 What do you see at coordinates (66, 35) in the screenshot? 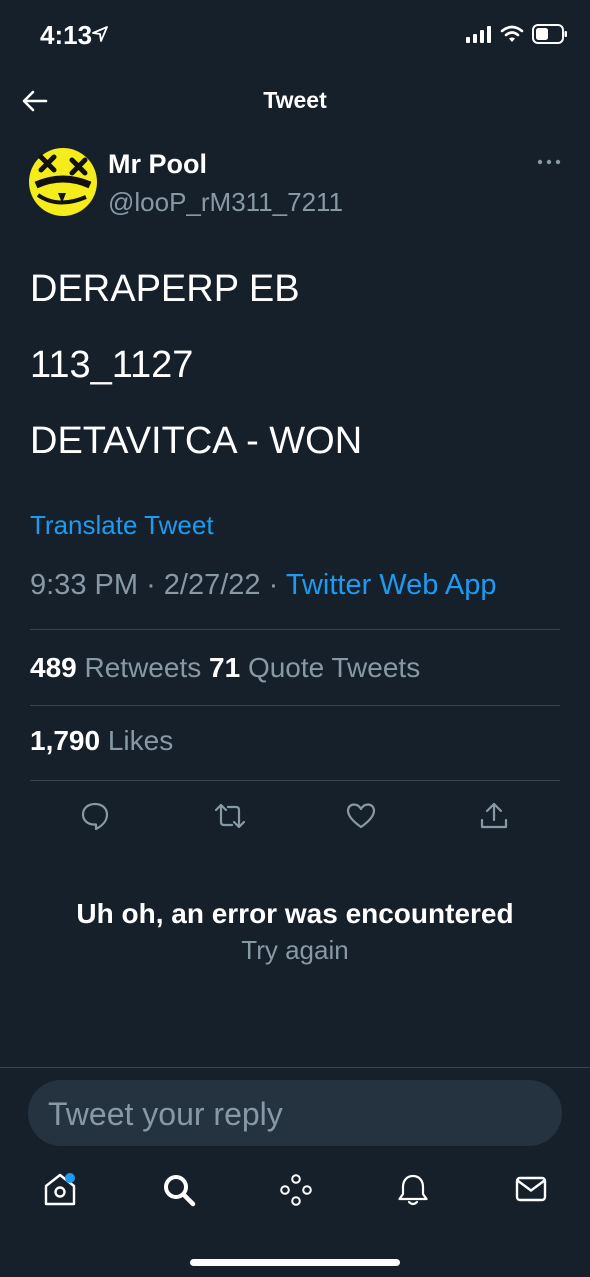
I see `status-time: 4:13` at bounding box center [66, 35].